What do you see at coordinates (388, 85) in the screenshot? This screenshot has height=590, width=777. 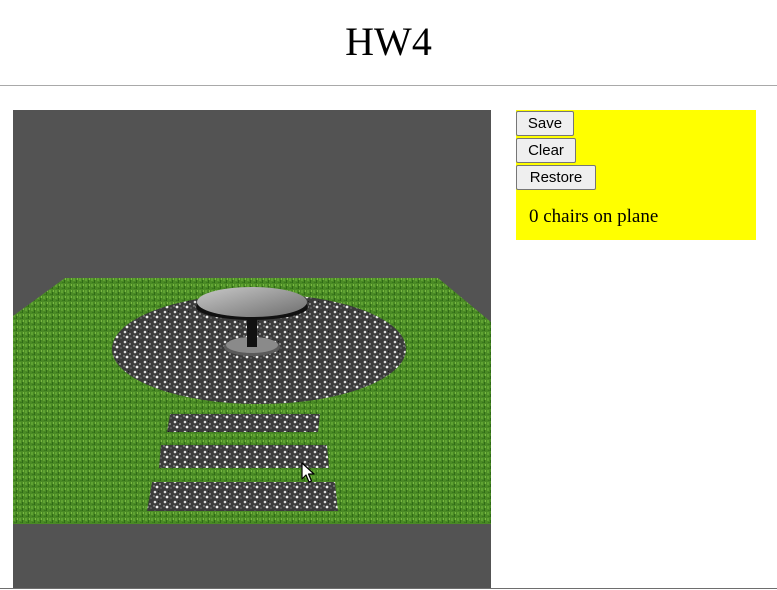 I see `divider-top` at bounding box center [388, 85].